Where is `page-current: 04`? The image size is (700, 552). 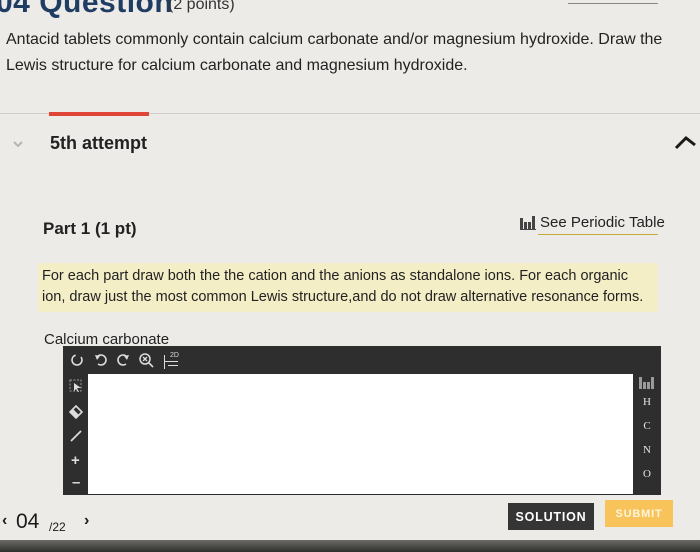 page-current: 04 is located at coordinates (28, 521).